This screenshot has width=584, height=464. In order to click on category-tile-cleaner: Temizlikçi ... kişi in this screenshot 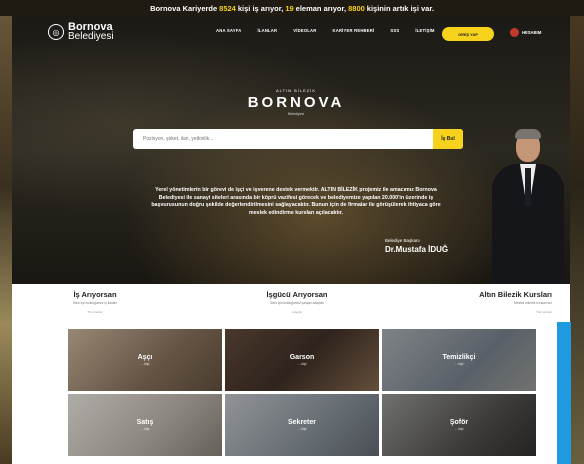, I will do `click(459, 360)`.